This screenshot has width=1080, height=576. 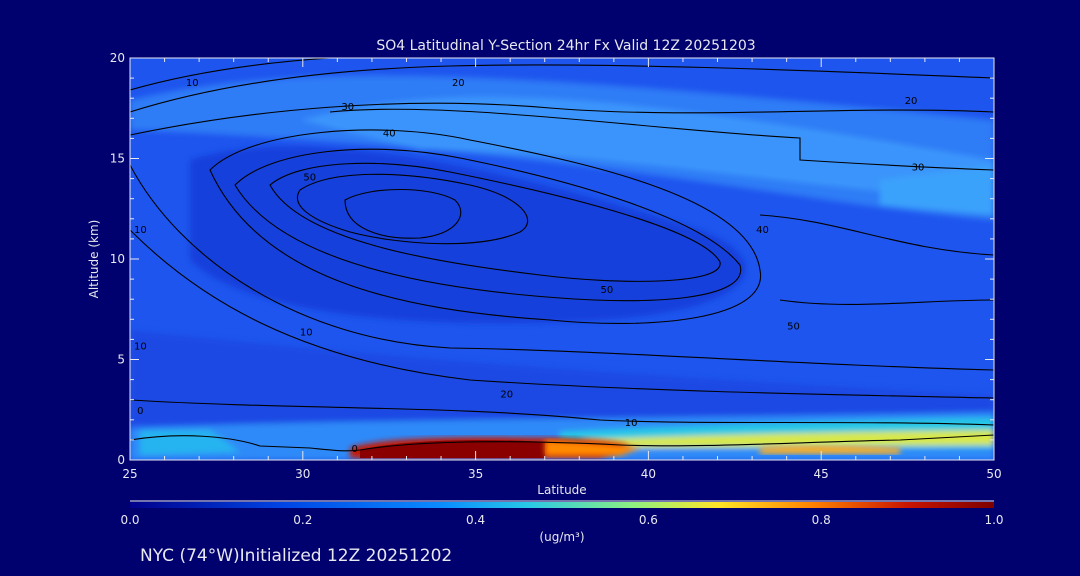 What do you see at coordinates (117, 159) in the screenshot?
I see `y-tick-label: 15` at bounding box center [117, 159].